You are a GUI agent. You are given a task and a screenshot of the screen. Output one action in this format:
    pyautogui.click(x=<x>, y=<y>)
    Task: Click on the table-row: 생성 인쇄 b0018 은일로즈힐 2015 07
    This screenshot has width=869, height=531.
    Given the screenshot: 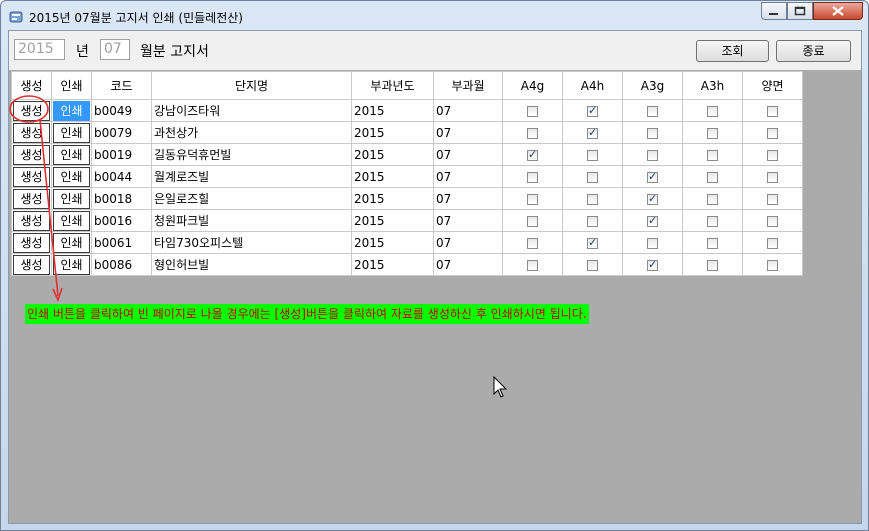 What is the action you would take?
    pyautogui.click(x=407, y=198)
    